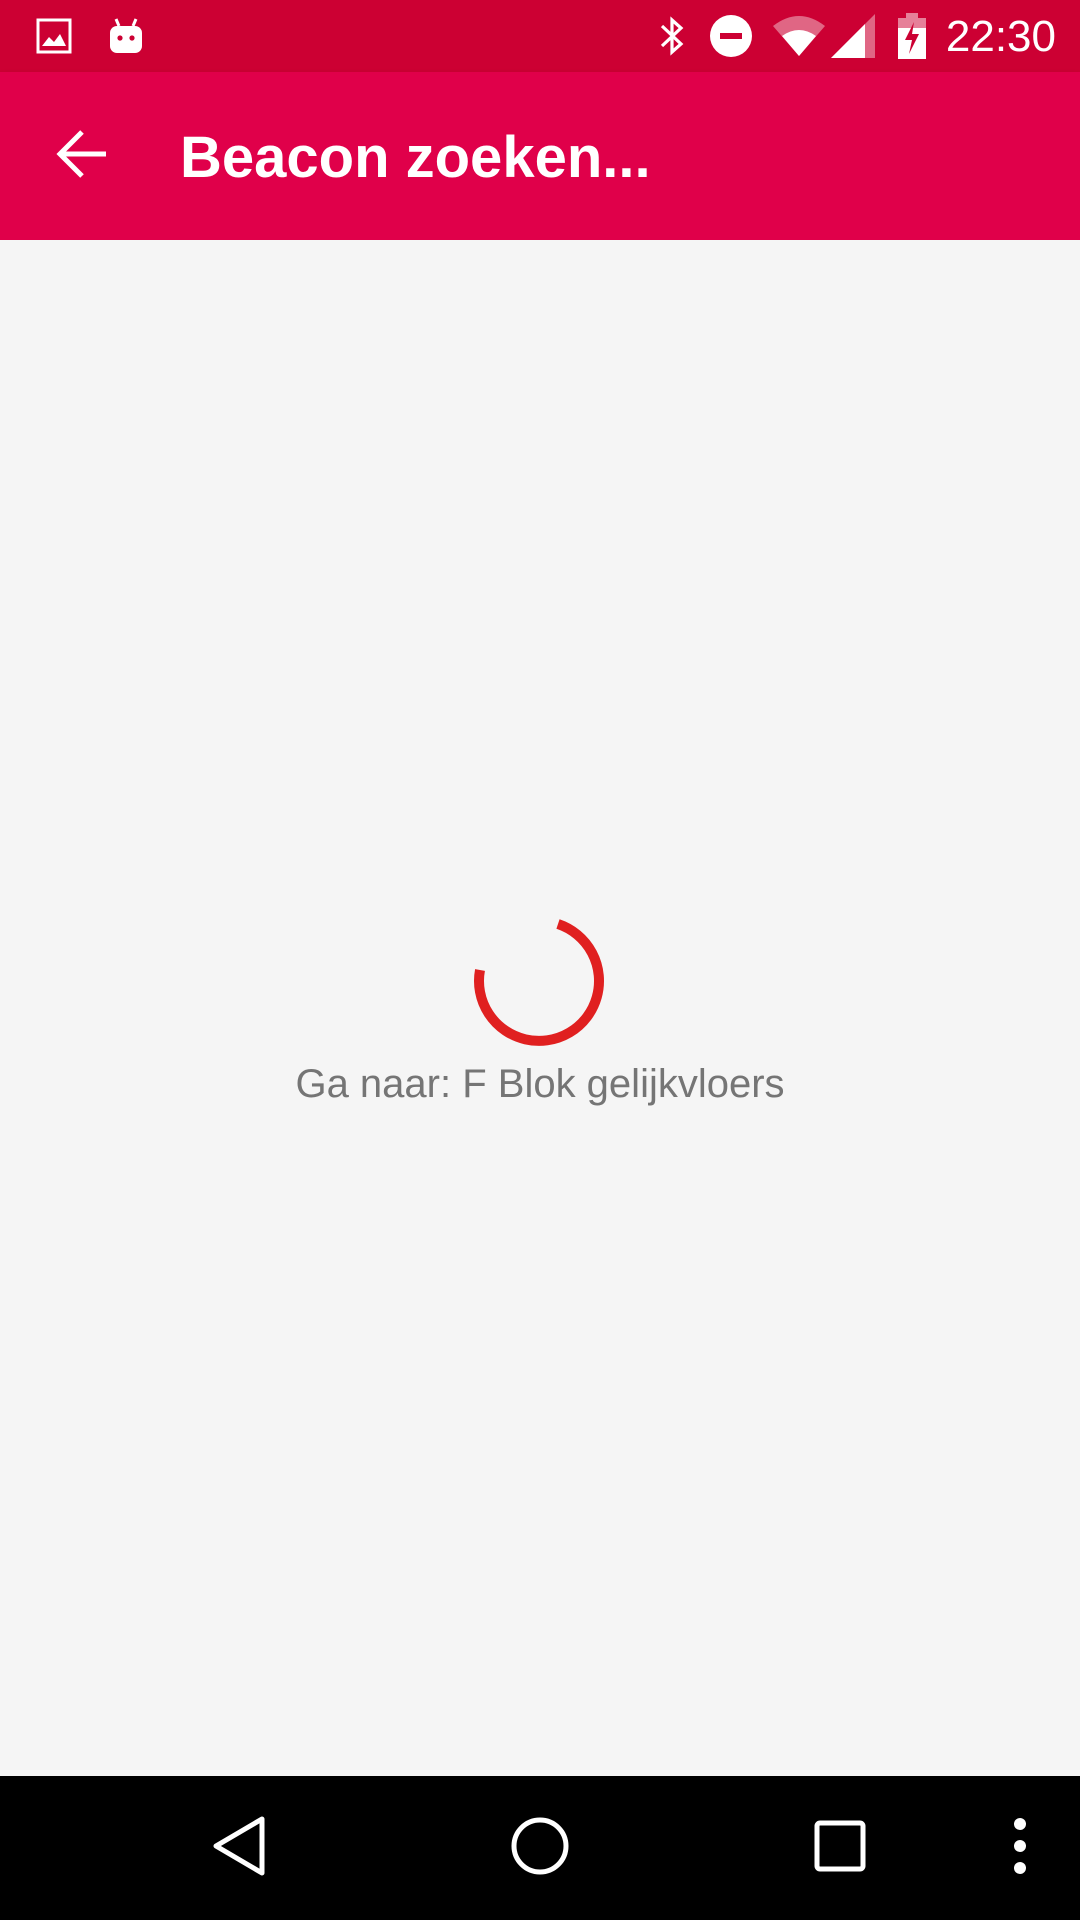  What do you see at coordinates (539, 982) in the screenshot?
I see `loading-spinner` at bounding box center [539, 982].